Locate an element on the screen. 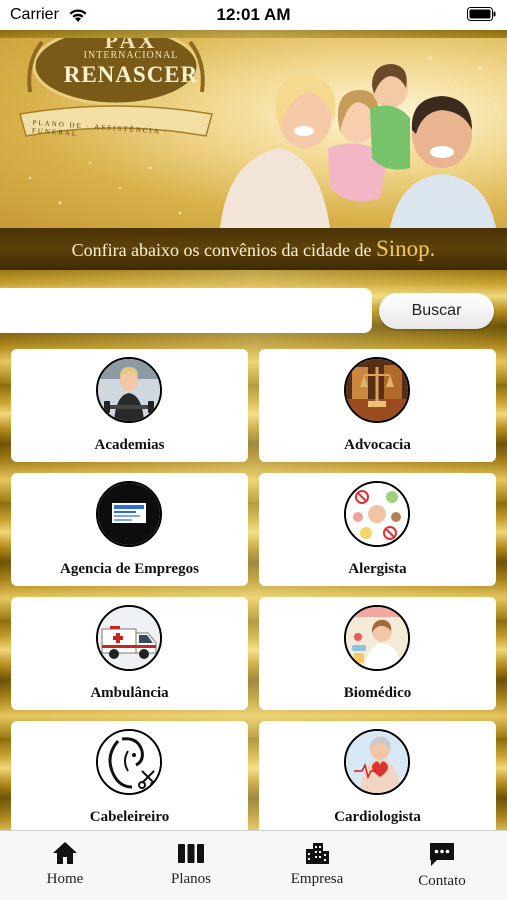  tab-home: Home is located at coordinates (65, 865).